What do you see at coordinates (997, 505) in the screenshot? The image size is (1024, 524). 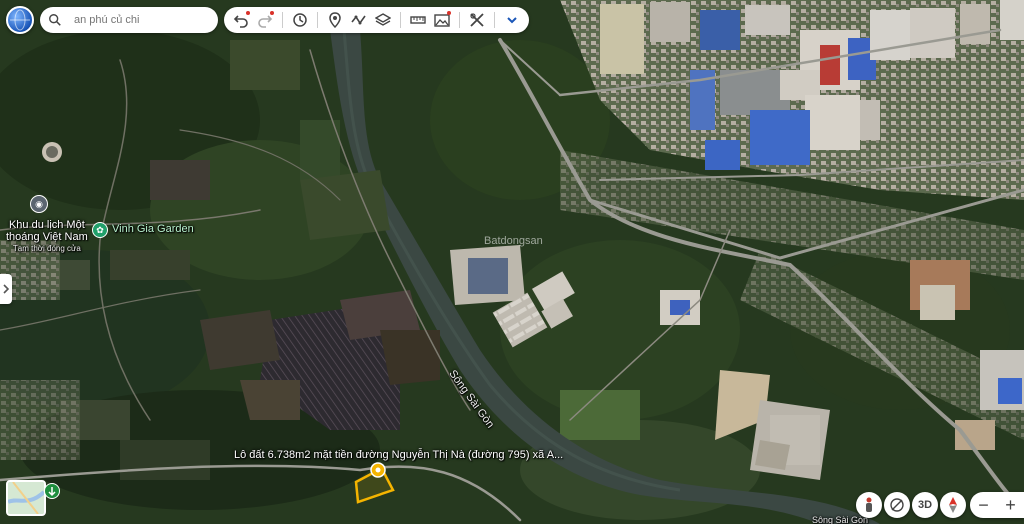 I see `zoom-controls: − +` at bounding box center [997, 505].